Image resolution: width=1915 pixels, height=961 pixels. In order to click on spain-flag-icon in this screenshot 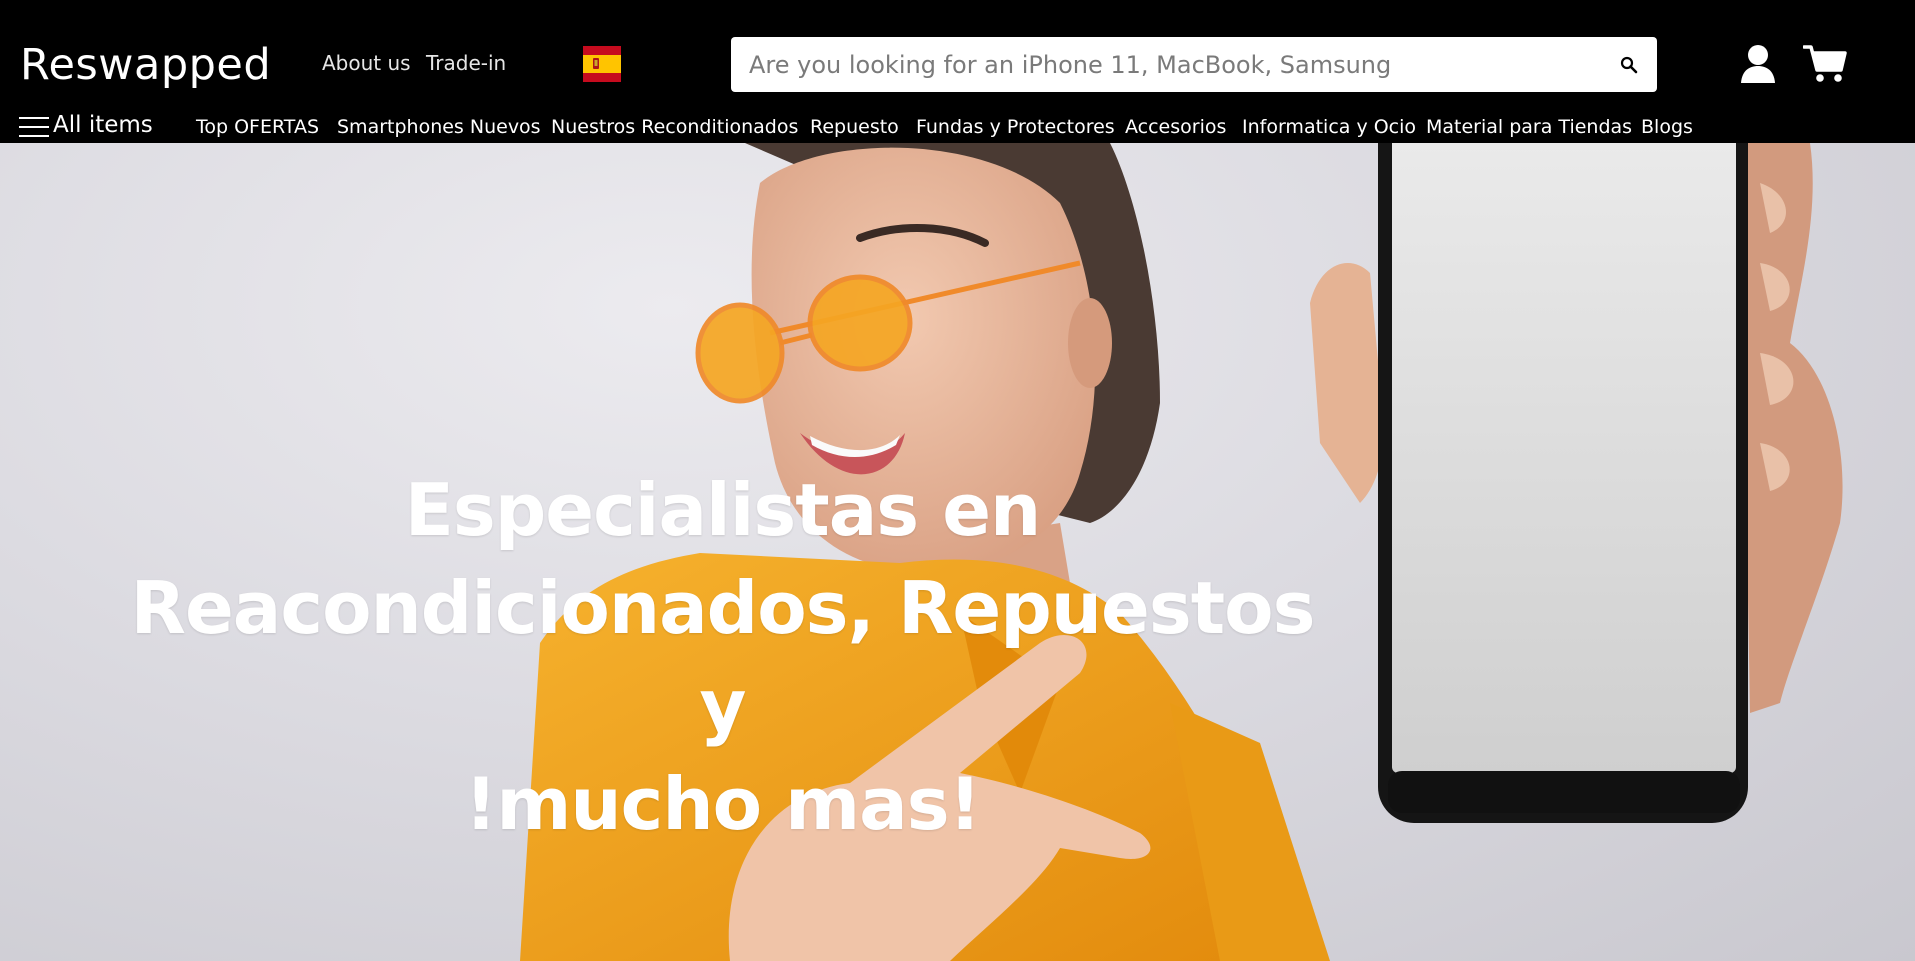, I will do `click(602, 64)`.